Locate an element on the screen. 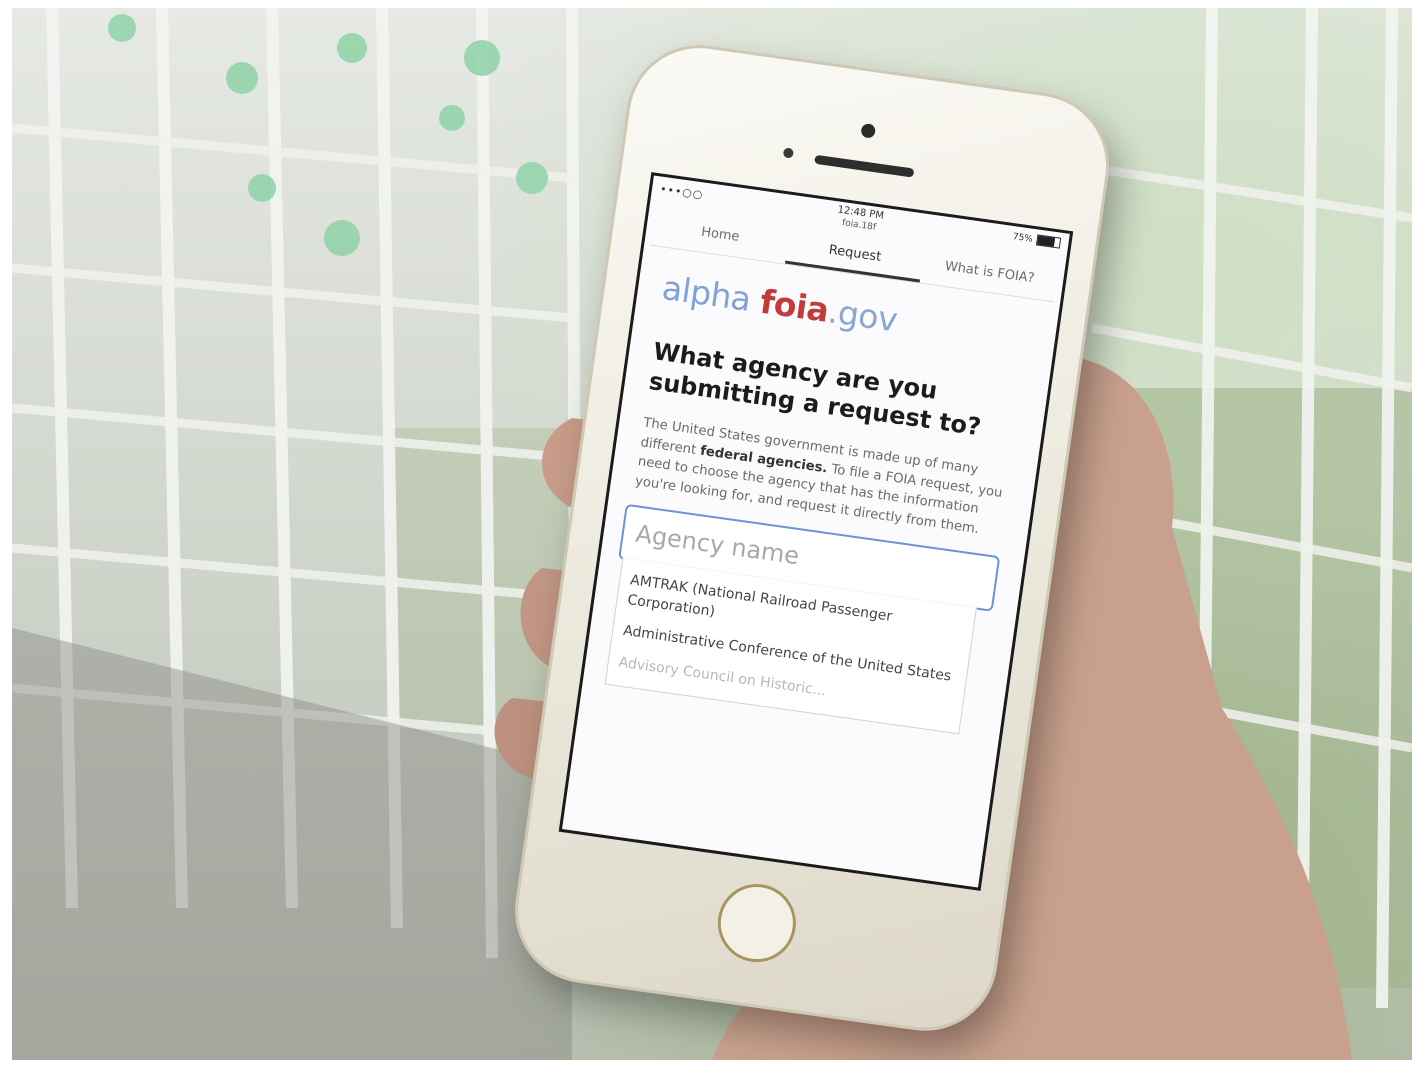 Image resolution: width=1414 pixels, height=1069 pixels. logo-foia: foia is located at coordinates (794, 305).